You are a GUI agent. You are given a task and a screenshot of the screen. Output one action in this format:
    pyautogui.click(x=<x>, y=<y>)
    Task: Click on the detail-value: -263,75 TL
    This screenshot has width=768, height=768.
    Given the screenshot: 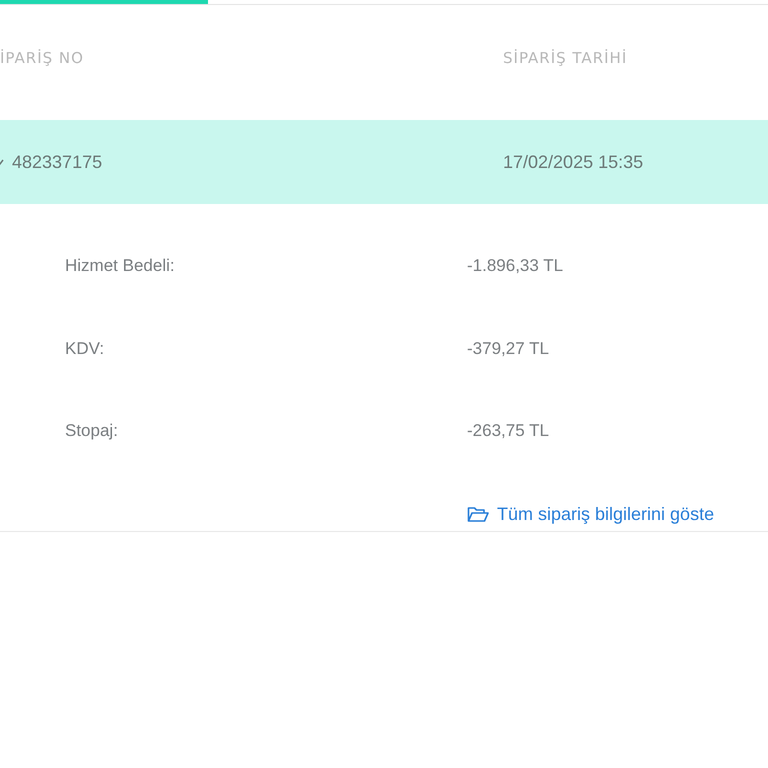 What is the action you would take?
    pyautogui.click(x=508, y=431)
    